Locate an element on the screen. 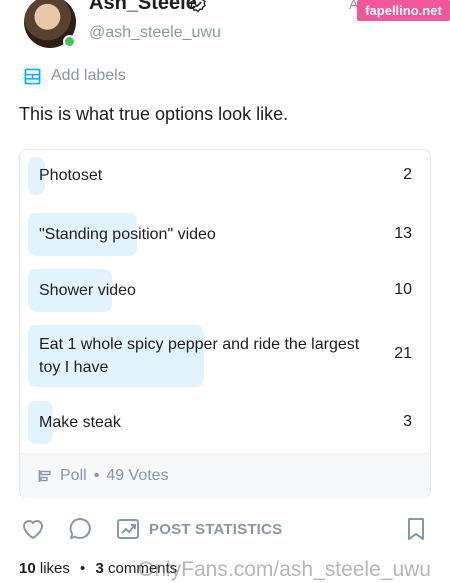 This screenshot has height=583, width=450. post-statistics-button: POST STATISTICS is located at coordinates (198, 529).